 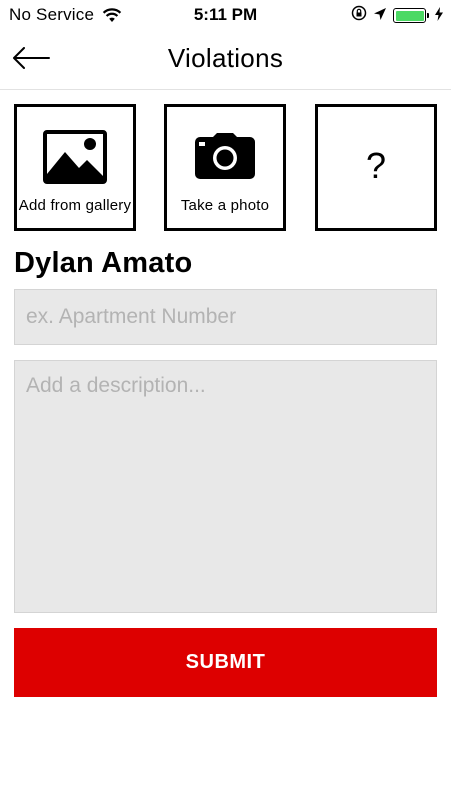 What do you see at coordinates (75, 157) in the screenshot?
I see `image-icon` at bounding box center [75, 157].